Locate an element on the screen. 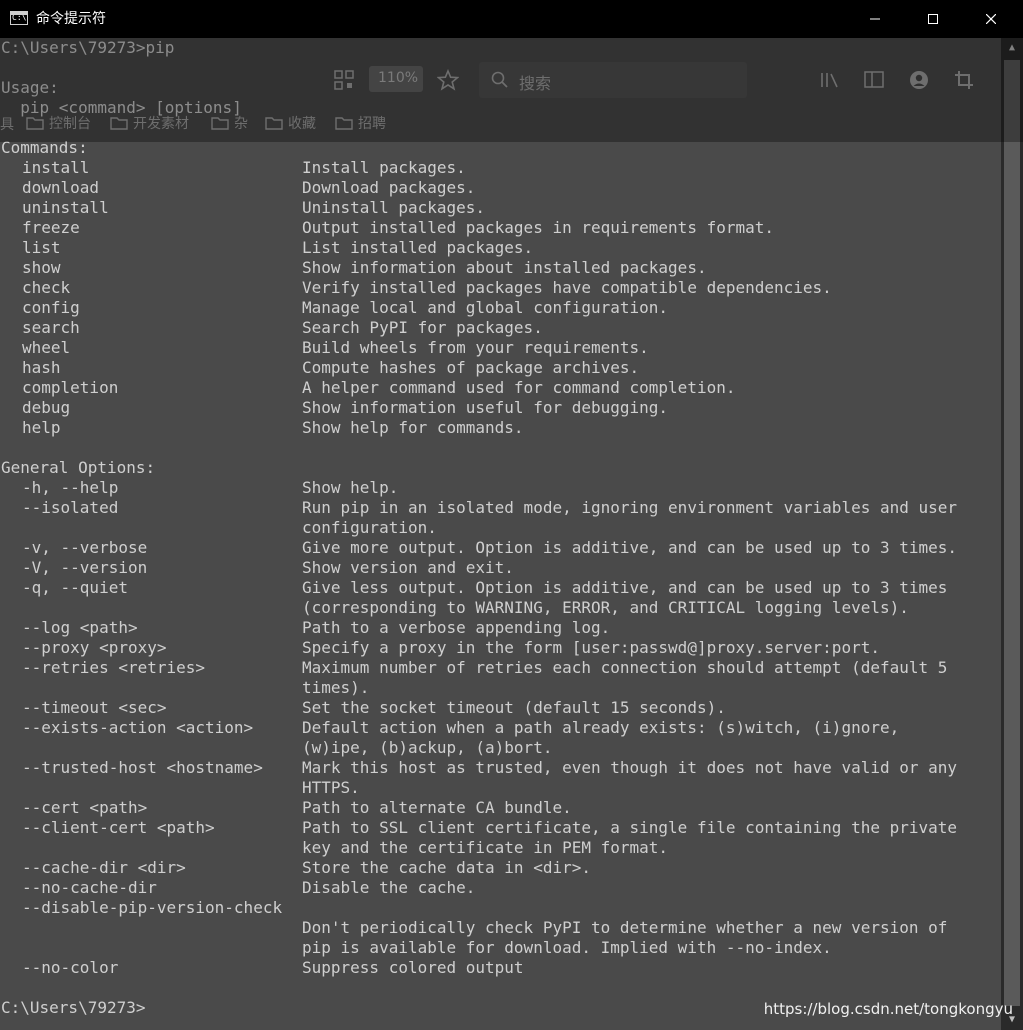 This screenshot has height=1030, width=1023. bookmark-label: 控制台 is located at coordinates (70, 124).